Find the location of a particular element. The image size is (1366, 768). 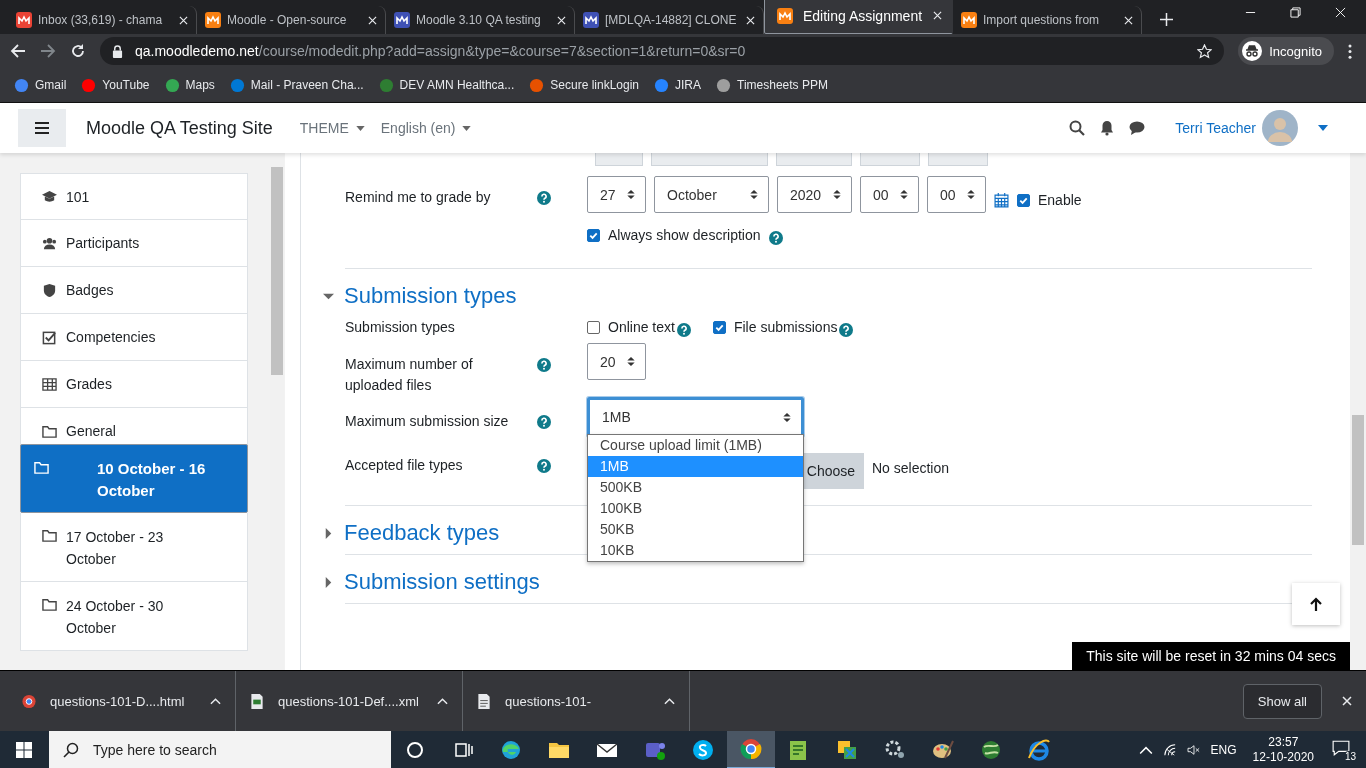

dropdown-option: Course upload limit (1MB) is located at coordinates (695, 445).